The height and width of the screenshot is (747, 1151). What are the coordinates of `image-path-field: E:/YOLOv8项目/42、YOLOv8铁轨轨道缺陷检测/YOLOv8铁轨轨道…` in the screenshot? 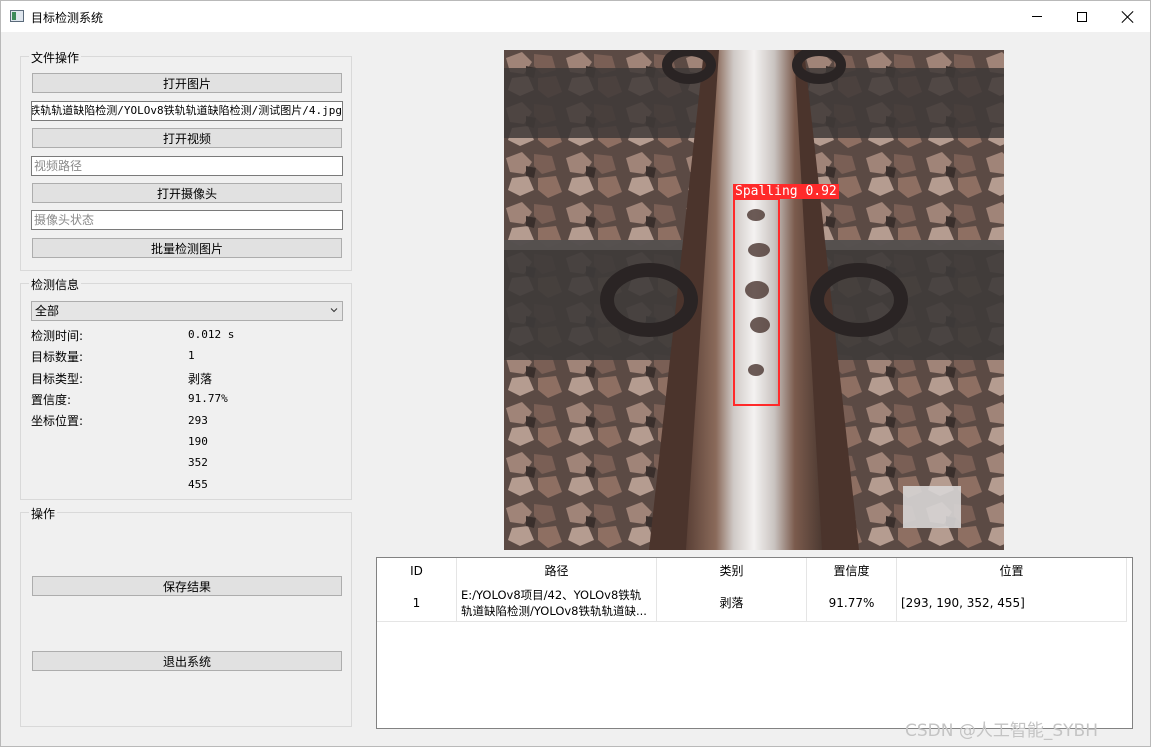 It's located at (187, 111).